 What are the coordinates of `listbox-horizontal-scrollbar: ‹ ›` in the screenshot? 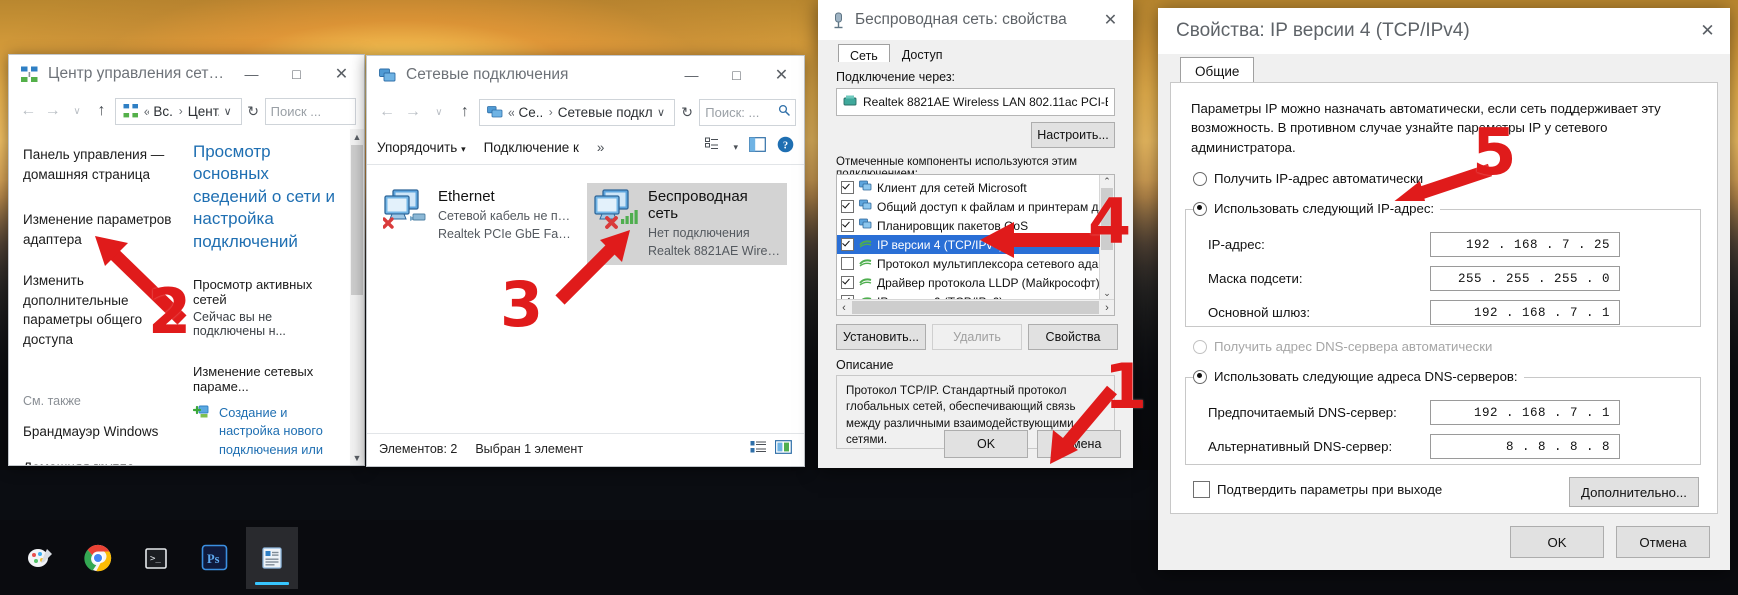 It's located at (975, 307).